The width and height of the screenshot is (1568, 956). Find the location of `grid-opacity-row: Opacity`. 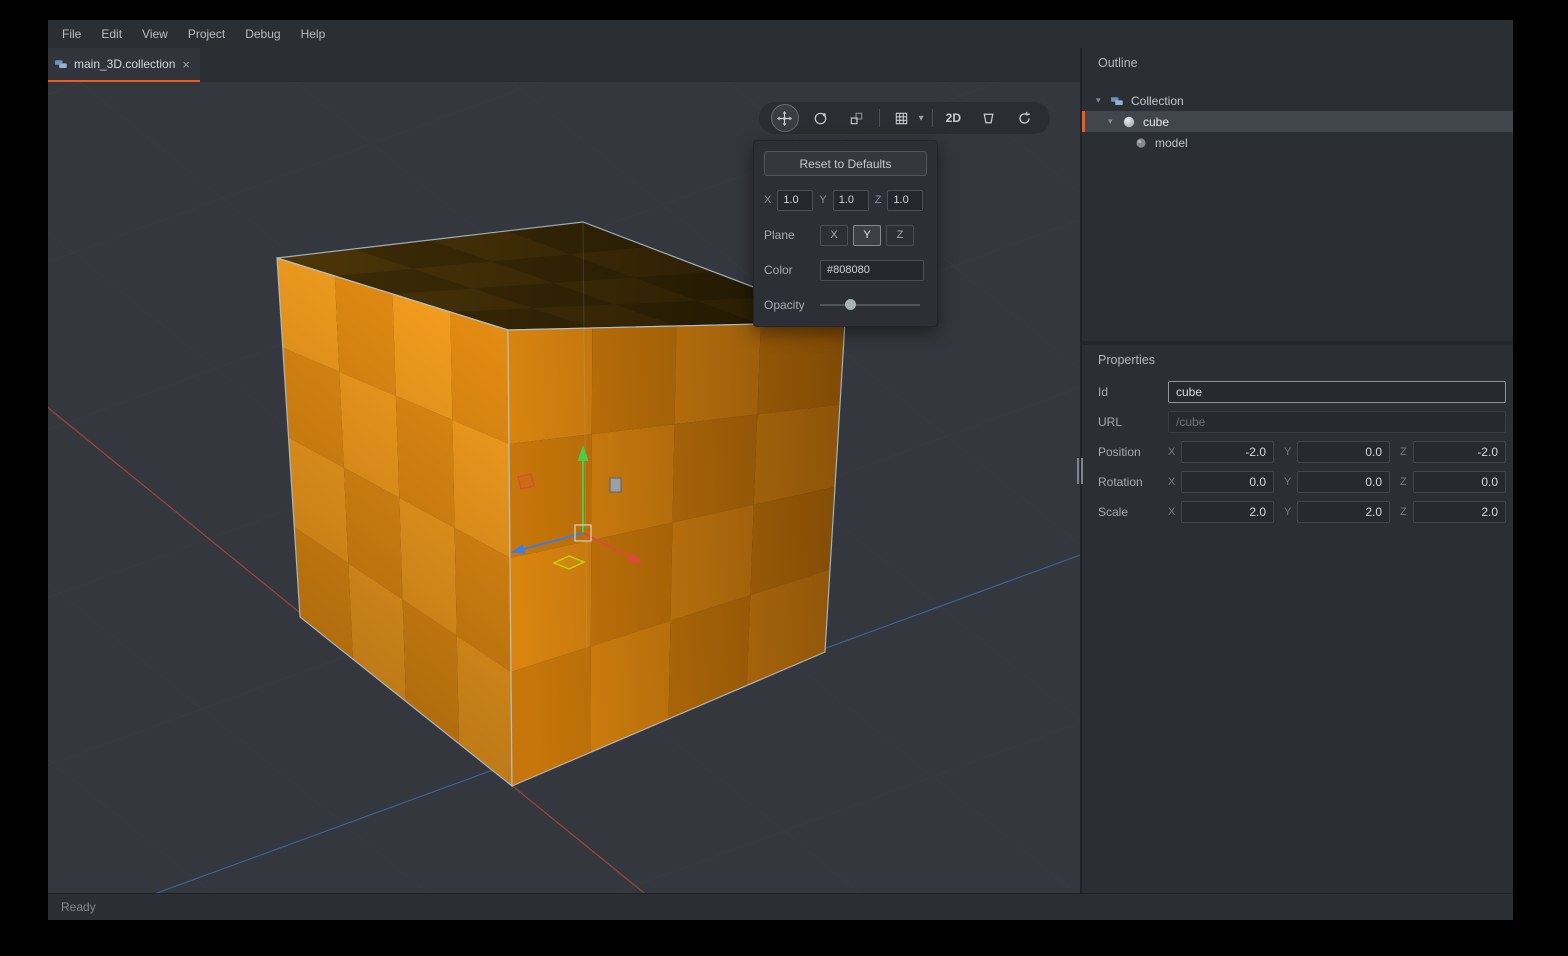

grid-opacity-row: Opacity is located at coordinates (845, 305).